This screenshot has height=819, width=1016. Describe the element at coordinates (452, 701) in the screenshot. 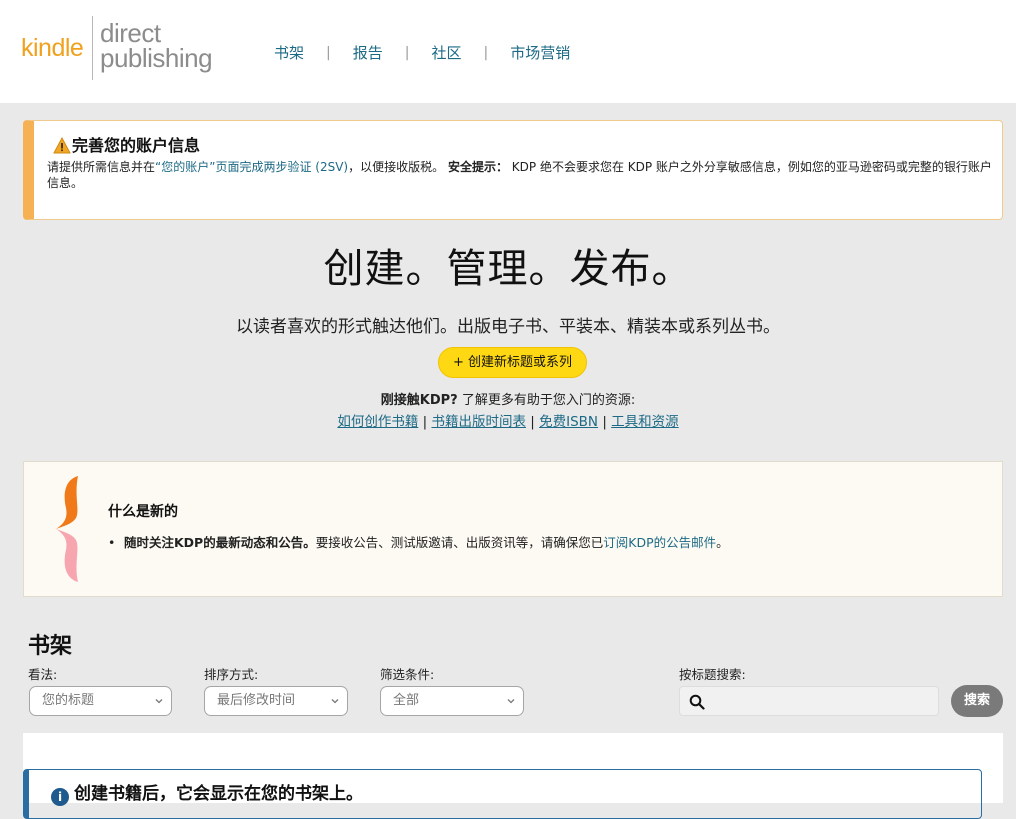

I see `filter-select: 全部` at that location.